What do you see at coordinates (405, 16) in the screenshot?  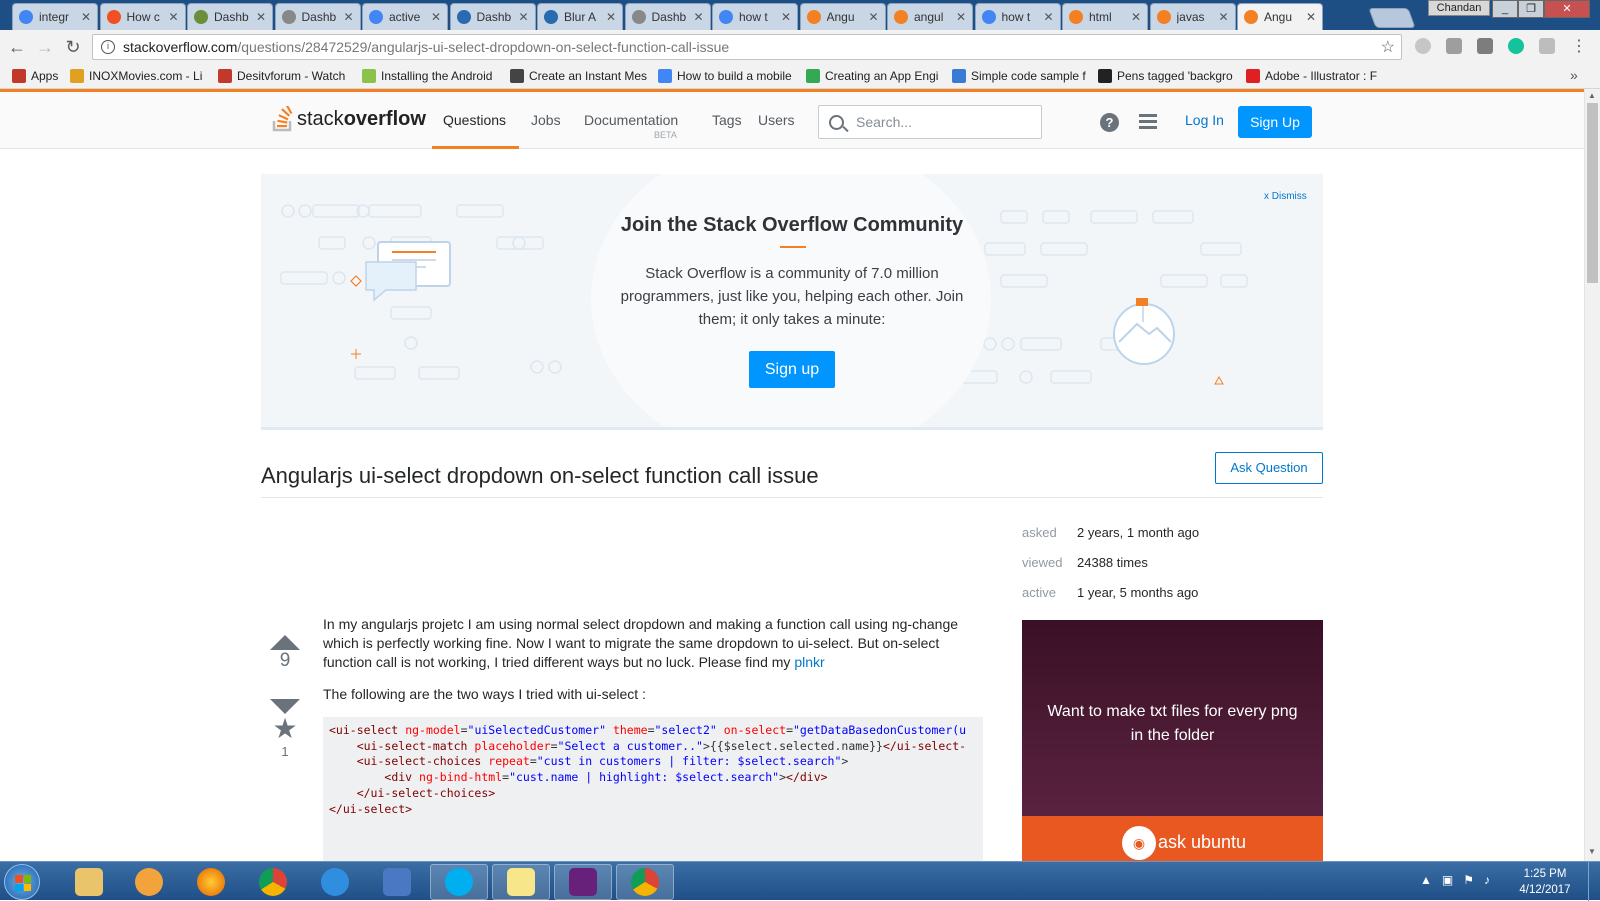 I see `browser-tab: active ✕` at bounding box center [405, 16].